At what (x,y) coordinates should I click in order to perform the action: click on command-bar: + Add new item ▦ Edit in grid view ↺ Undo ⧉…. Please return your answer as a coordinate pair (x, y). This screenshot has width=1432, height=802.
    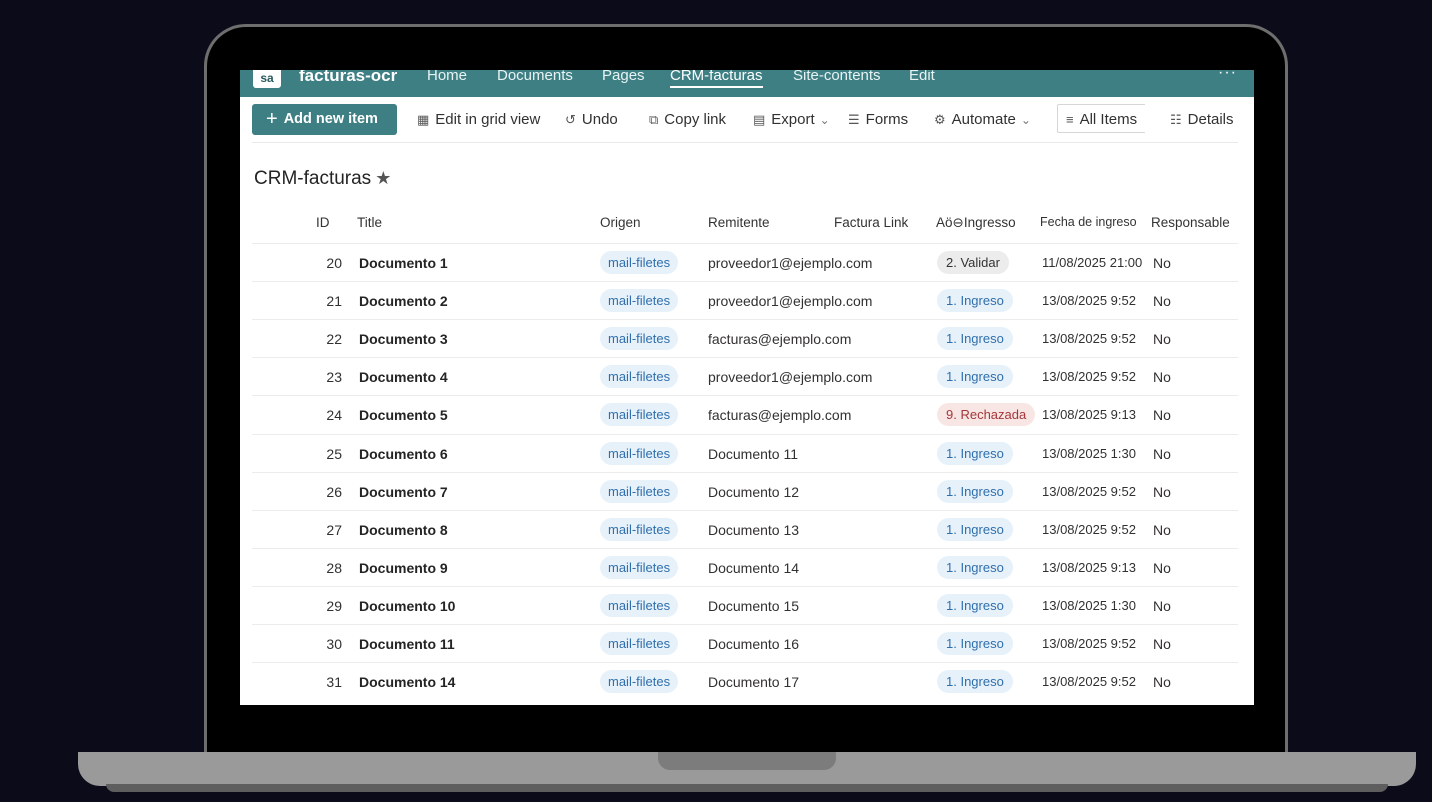
    Looking at the image, I should click on (747, 120).